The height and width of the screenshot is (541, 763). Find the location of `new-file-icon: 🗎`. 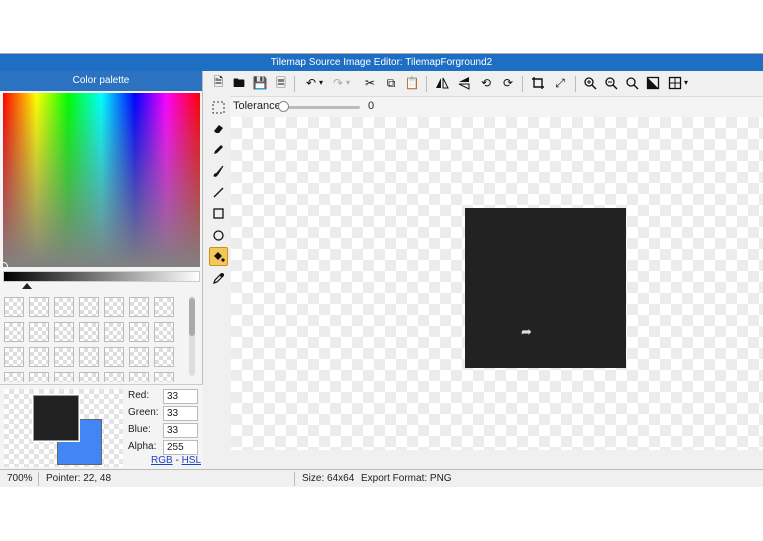

new-file-icon: 🗎 is located at coordinates (218, 82).